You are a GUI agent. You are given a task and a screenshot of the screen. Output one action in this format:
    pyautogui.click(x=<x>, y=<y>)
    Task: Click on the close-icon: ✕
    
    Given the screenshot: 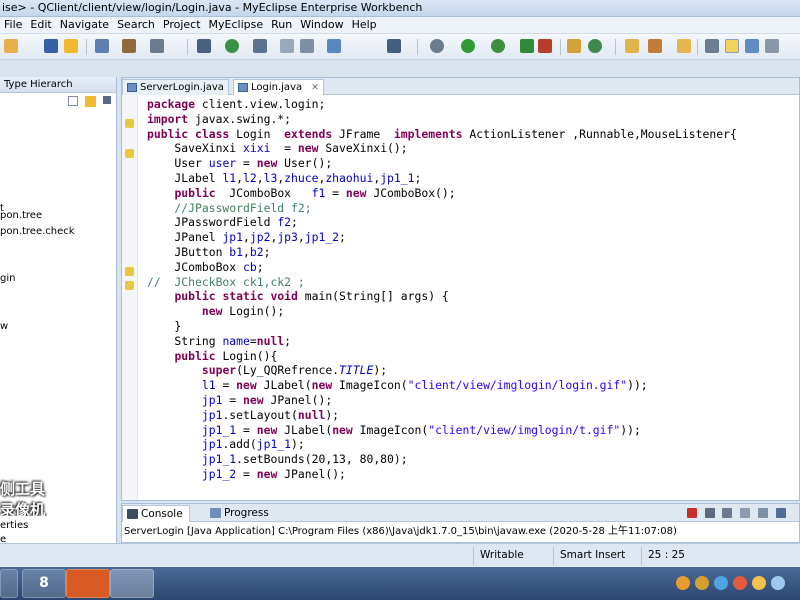 What is the action you would take?
    pyautogui.click(x=315, y=88)
    